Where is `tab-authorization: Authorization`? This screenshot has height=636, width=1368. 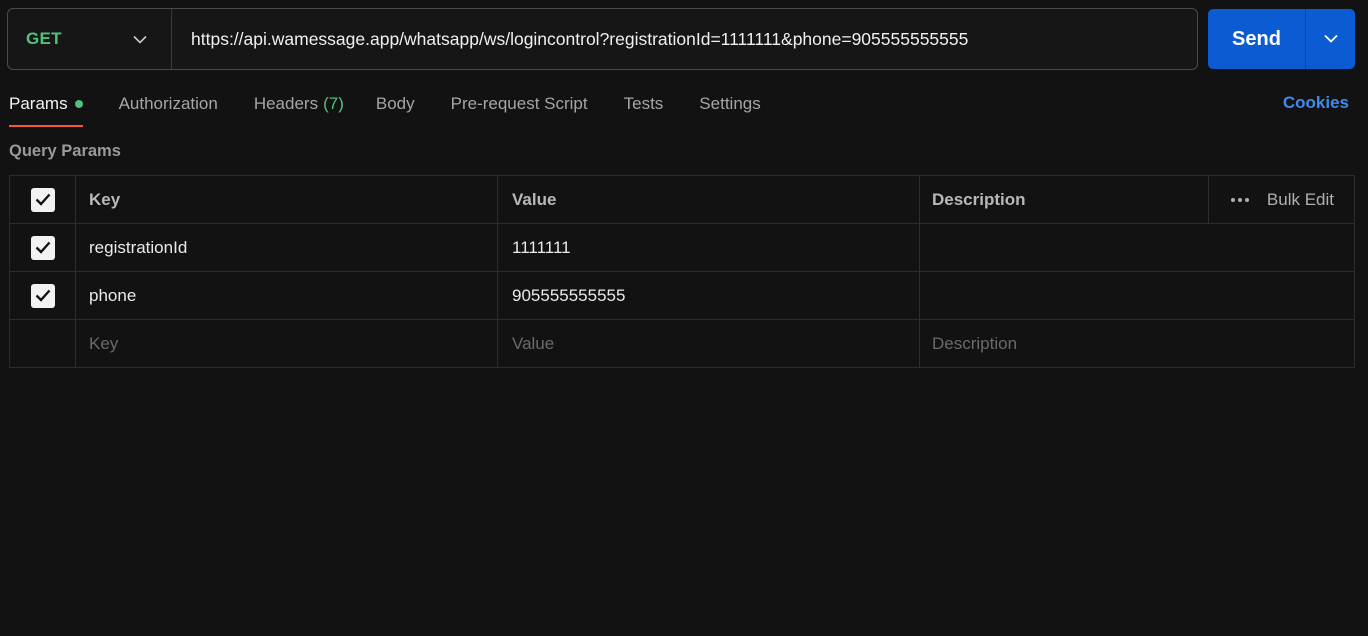 tab-authorization: Authorization is located at coordinates (168, 104).